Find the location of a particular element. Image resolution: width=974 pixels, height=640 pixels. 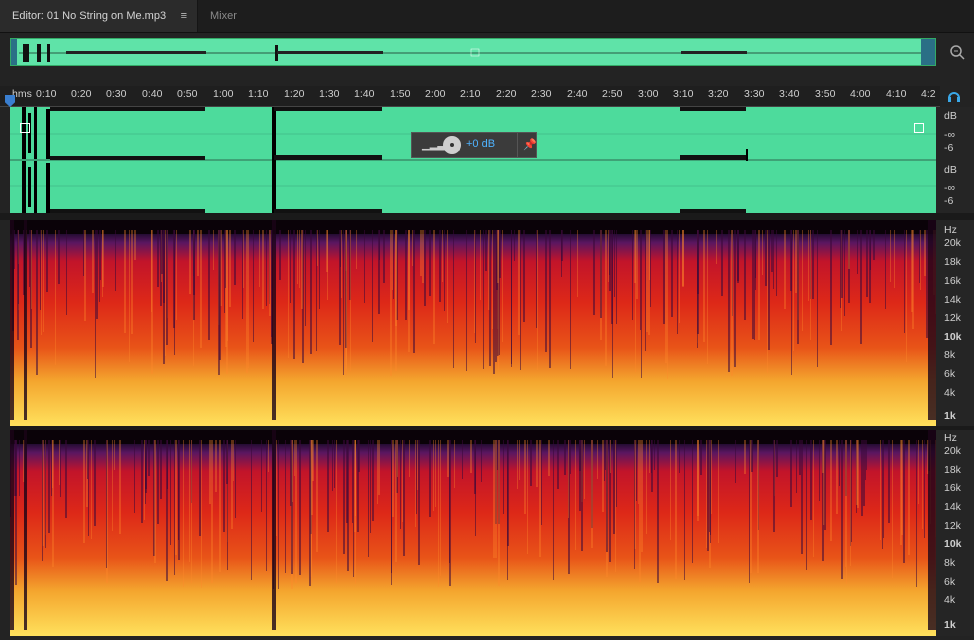

gain-value: +0 dB is located at coordinates (480, 144).